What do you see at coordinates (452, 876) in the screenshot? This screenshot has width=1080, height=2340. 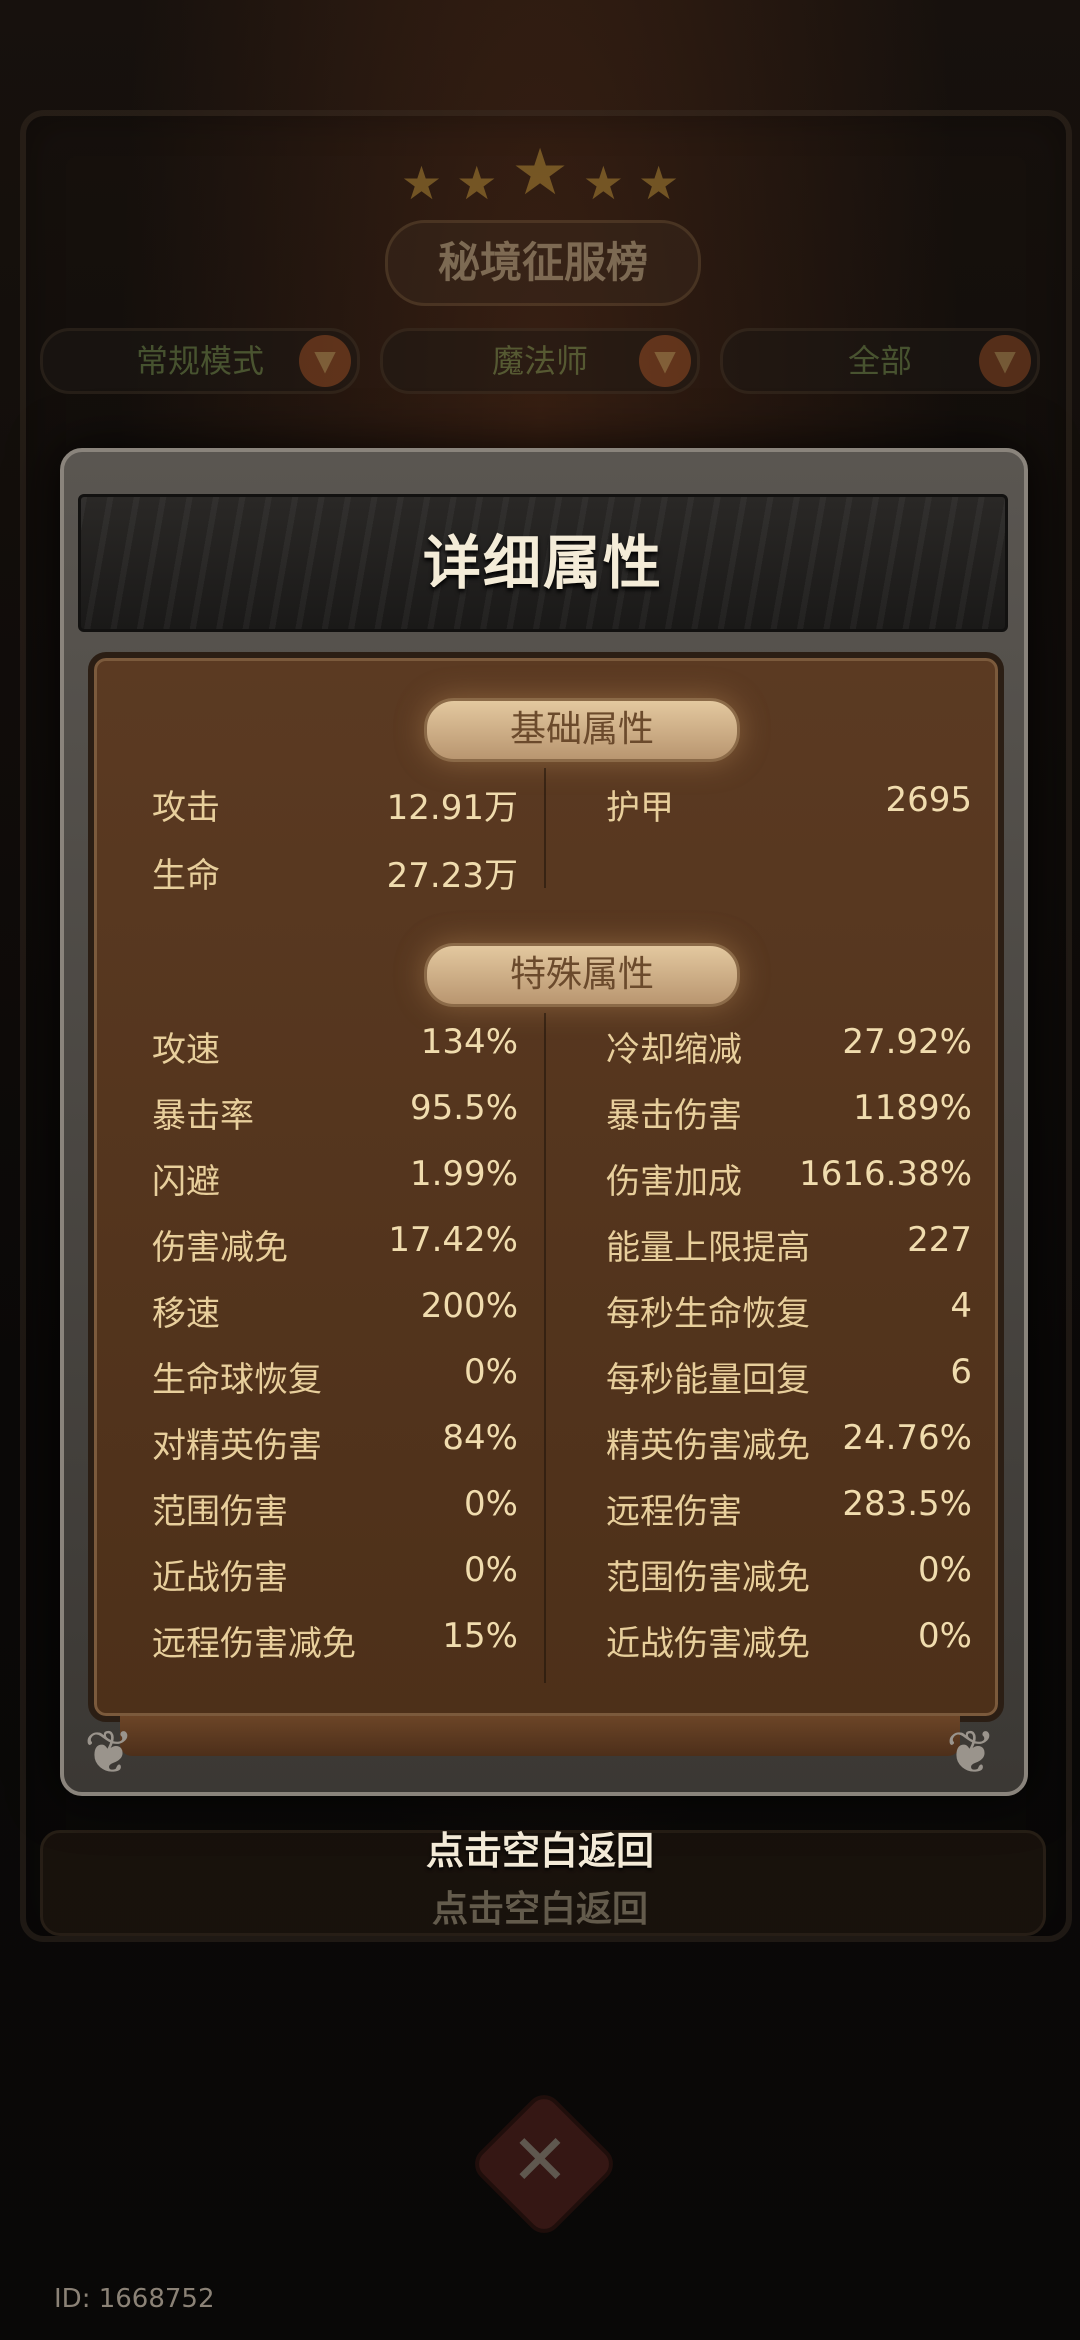 I see `attribute-value: 27.23万` at bounding box center [452, 876].